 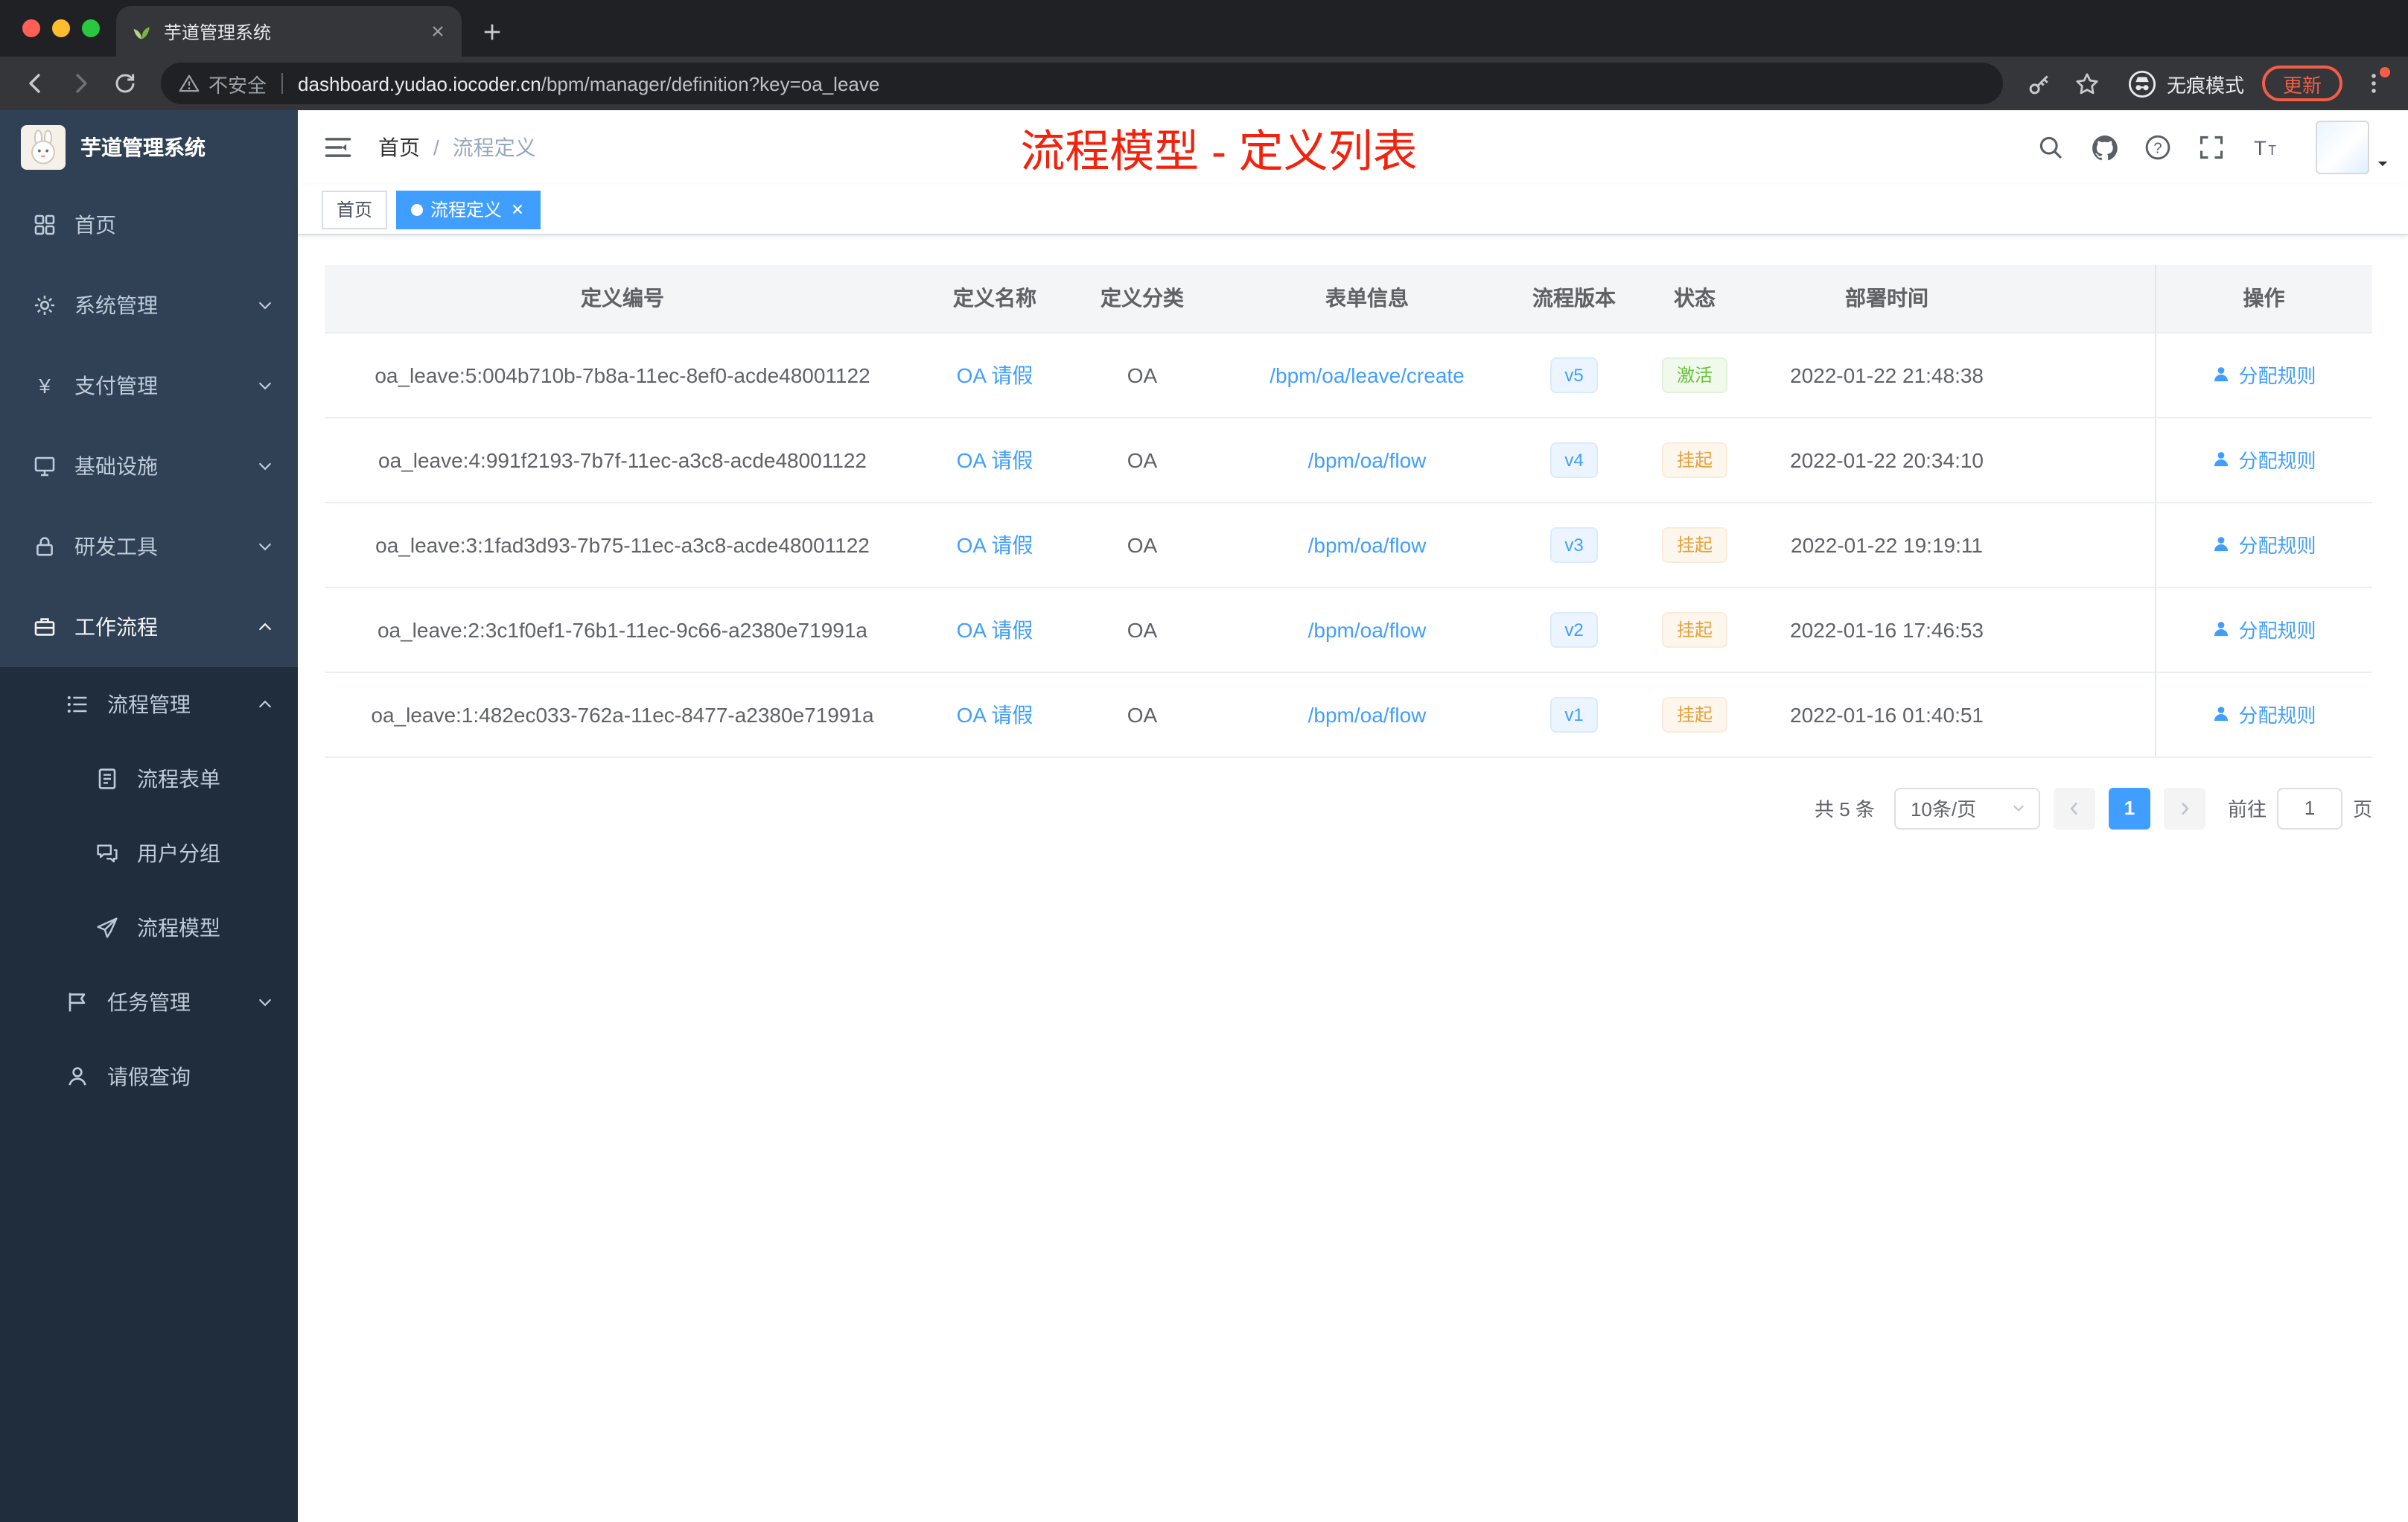 I want to click on version-badge: v1, so click(x=1574, y=714).